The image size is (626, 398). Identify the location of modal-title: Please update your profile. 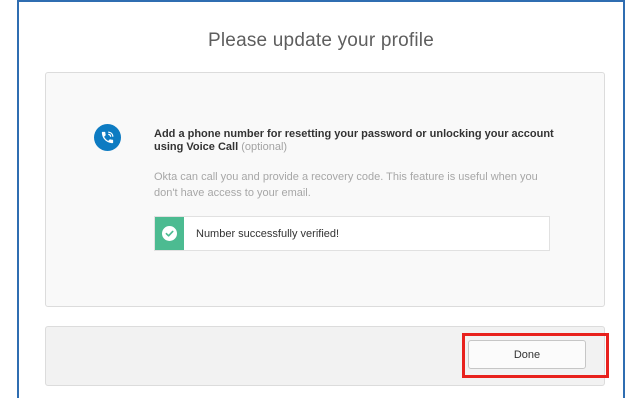
(321, 40).